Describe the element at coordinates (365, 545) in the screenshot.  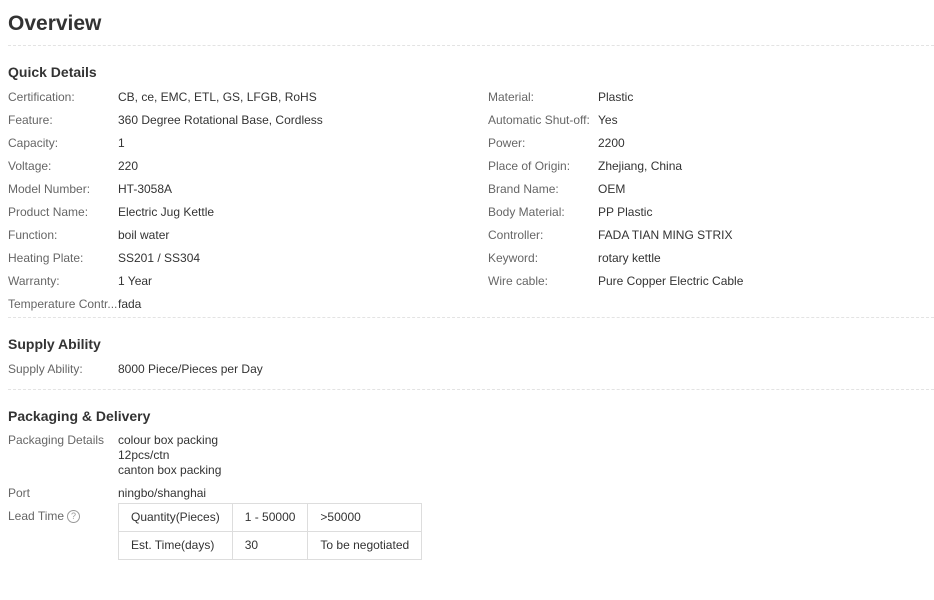
I see `table-cell: To be negotiated` at that location.